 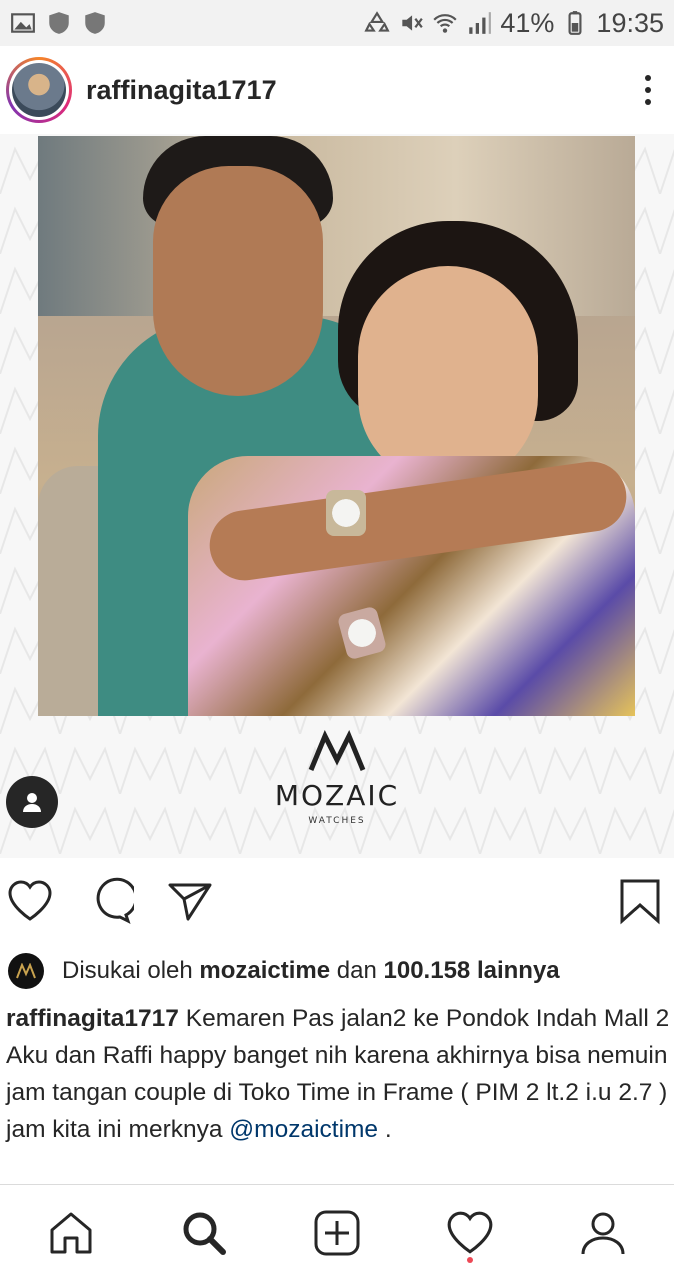 What do you see at coordinates (92, 1018) in the screenshot?
I see `caption-username: raffinagita1717` at bounding box center [92, 1018].